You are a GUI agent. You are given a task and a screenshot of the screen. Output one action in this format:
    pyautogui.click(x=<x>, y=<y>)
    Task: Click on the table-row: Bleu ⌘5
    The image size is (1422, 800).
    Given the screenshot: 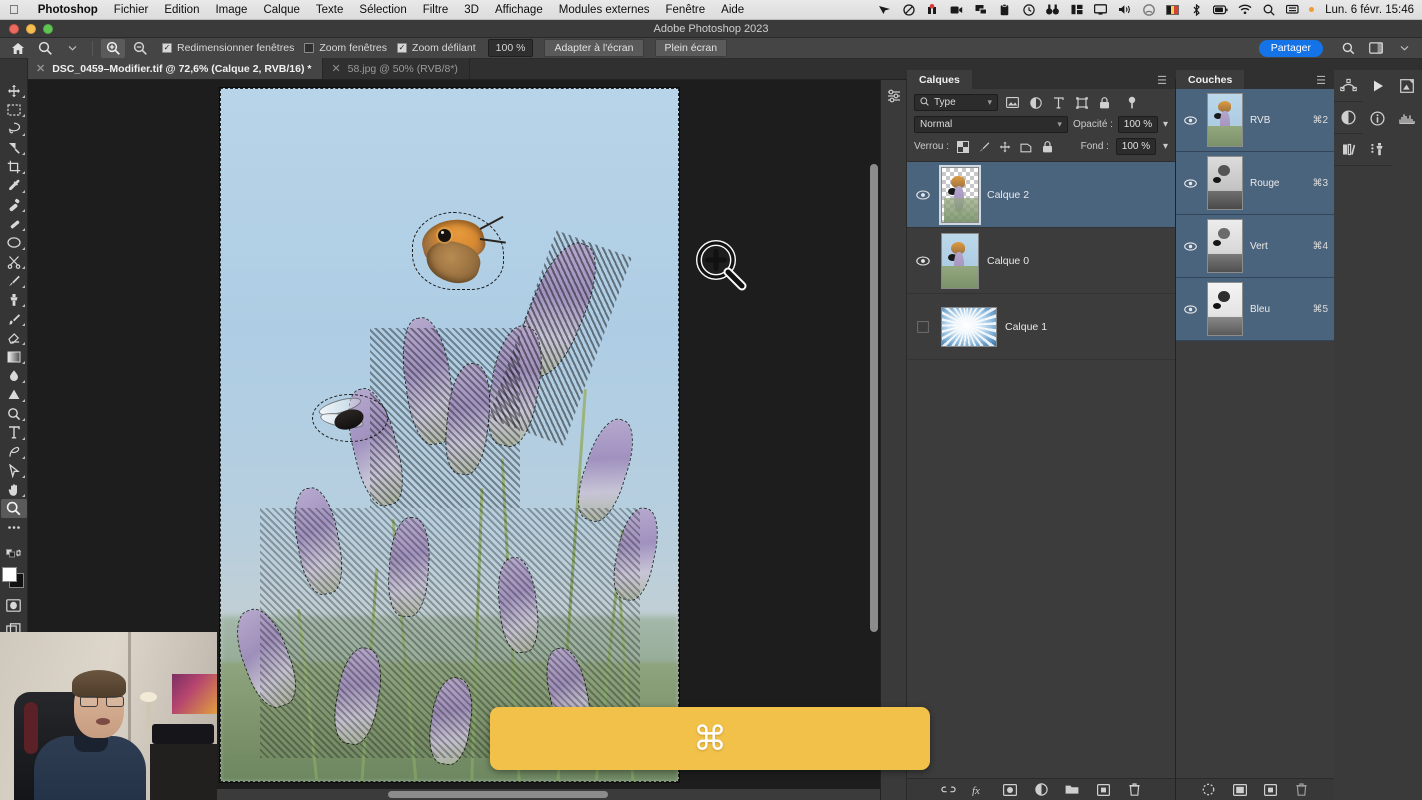 What is the action you would take?
    pyautogui.click(x=1255, y=309)
    